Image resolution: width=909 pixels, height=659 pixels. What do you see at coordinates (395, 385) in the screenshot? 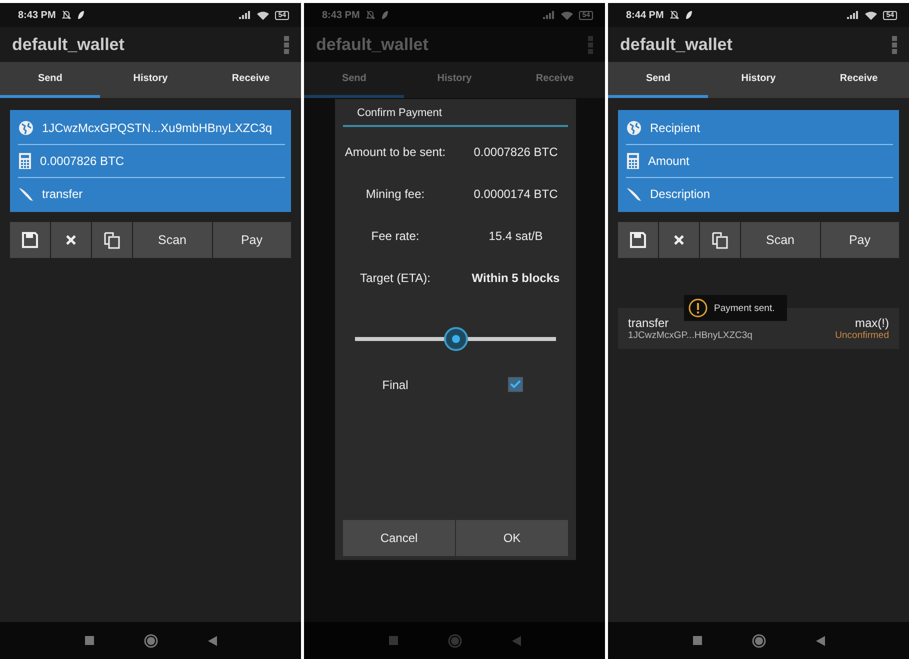
I see `checkbox-label: Final` at bounding box center [395, 385].